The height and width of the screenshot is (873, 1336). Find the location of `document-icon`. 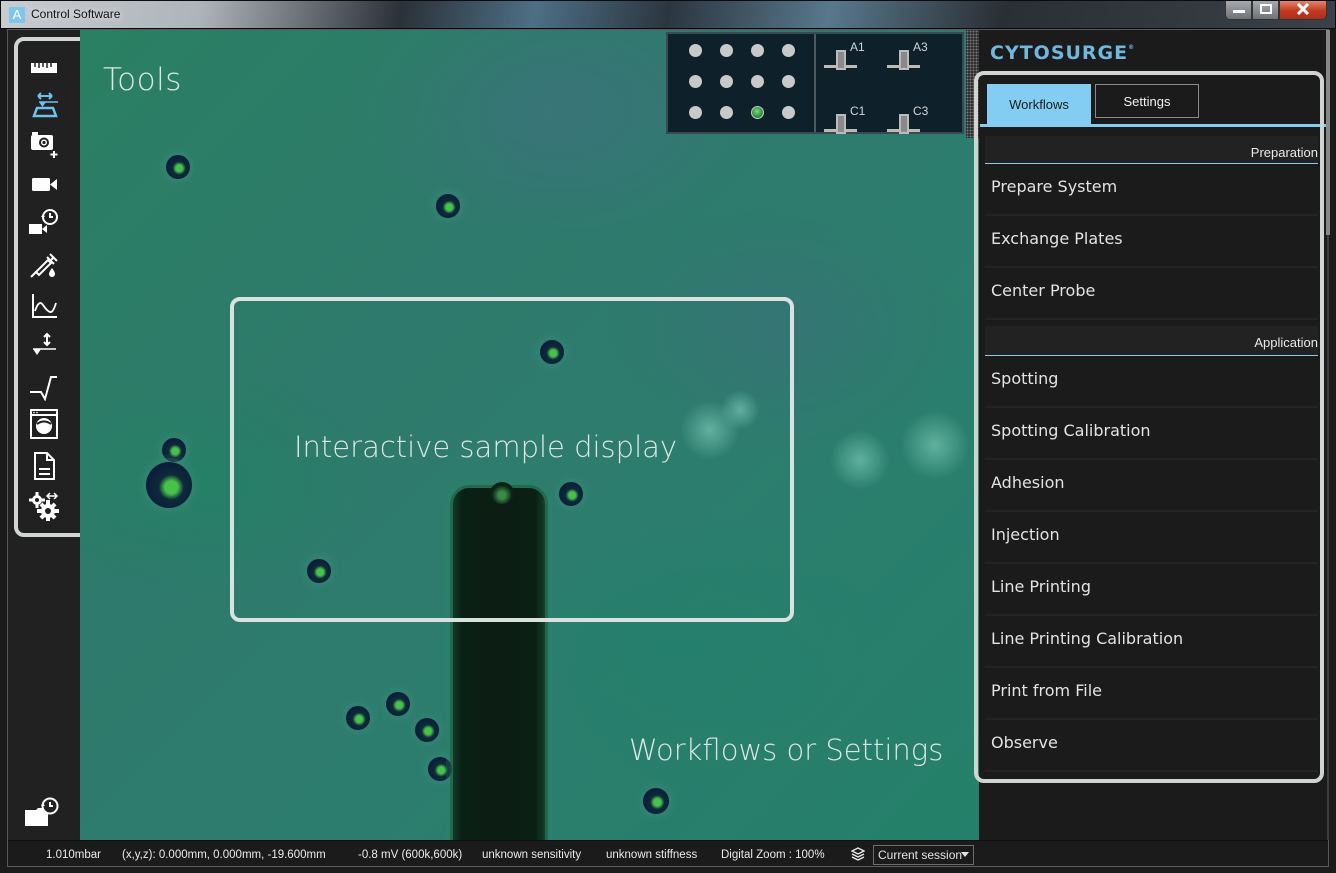

document-icon is located at coordinates (44, 466).